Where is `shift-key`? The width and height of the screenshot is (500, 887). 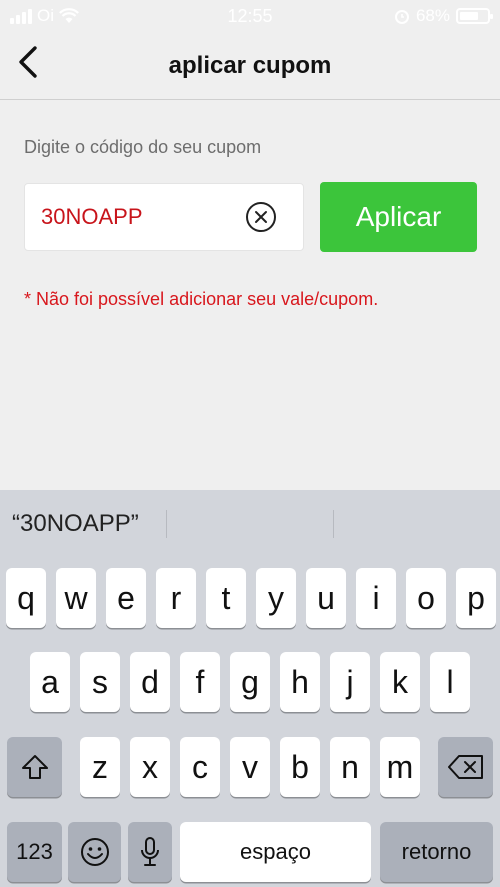 shift-key is located at coordinates (34, 767).